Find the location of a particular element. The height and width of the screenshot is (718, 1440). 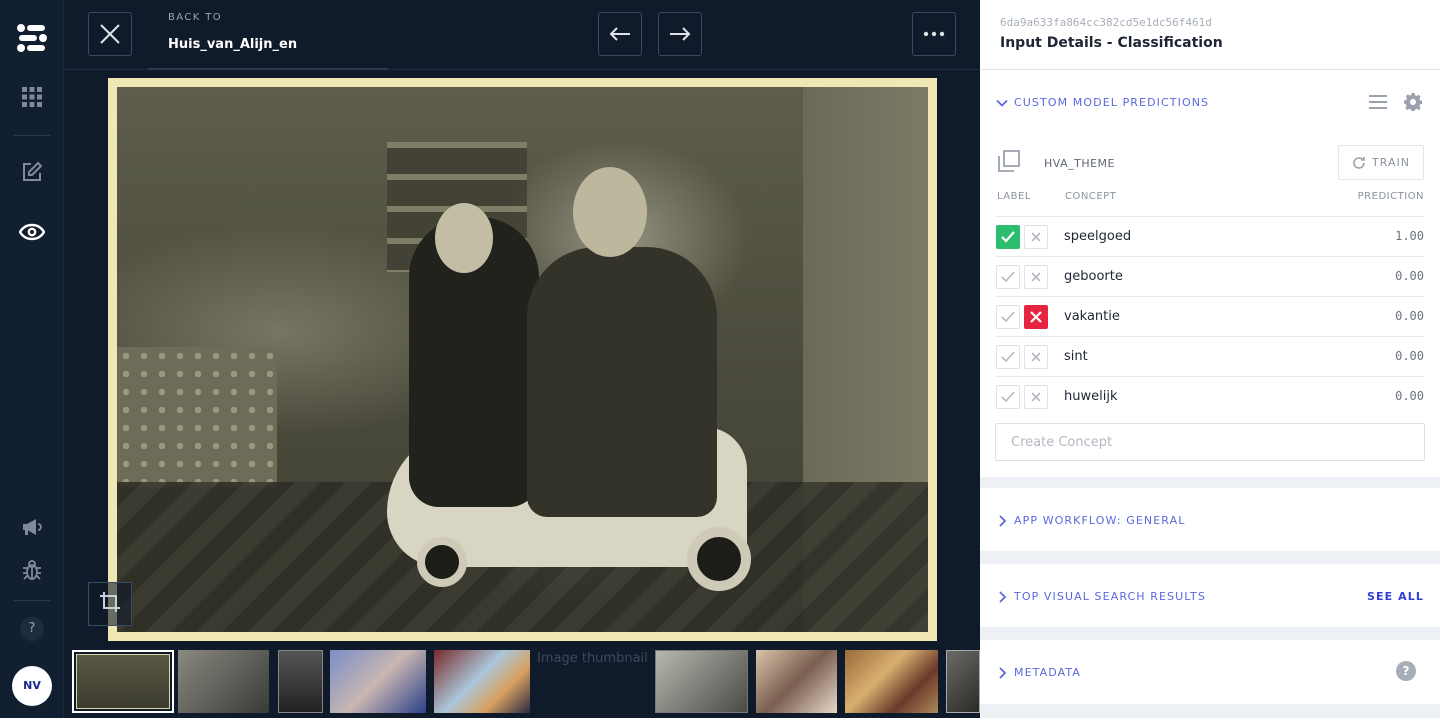

prediction-row: huwelijk 0.00 is located at coordinates (1210, 396).